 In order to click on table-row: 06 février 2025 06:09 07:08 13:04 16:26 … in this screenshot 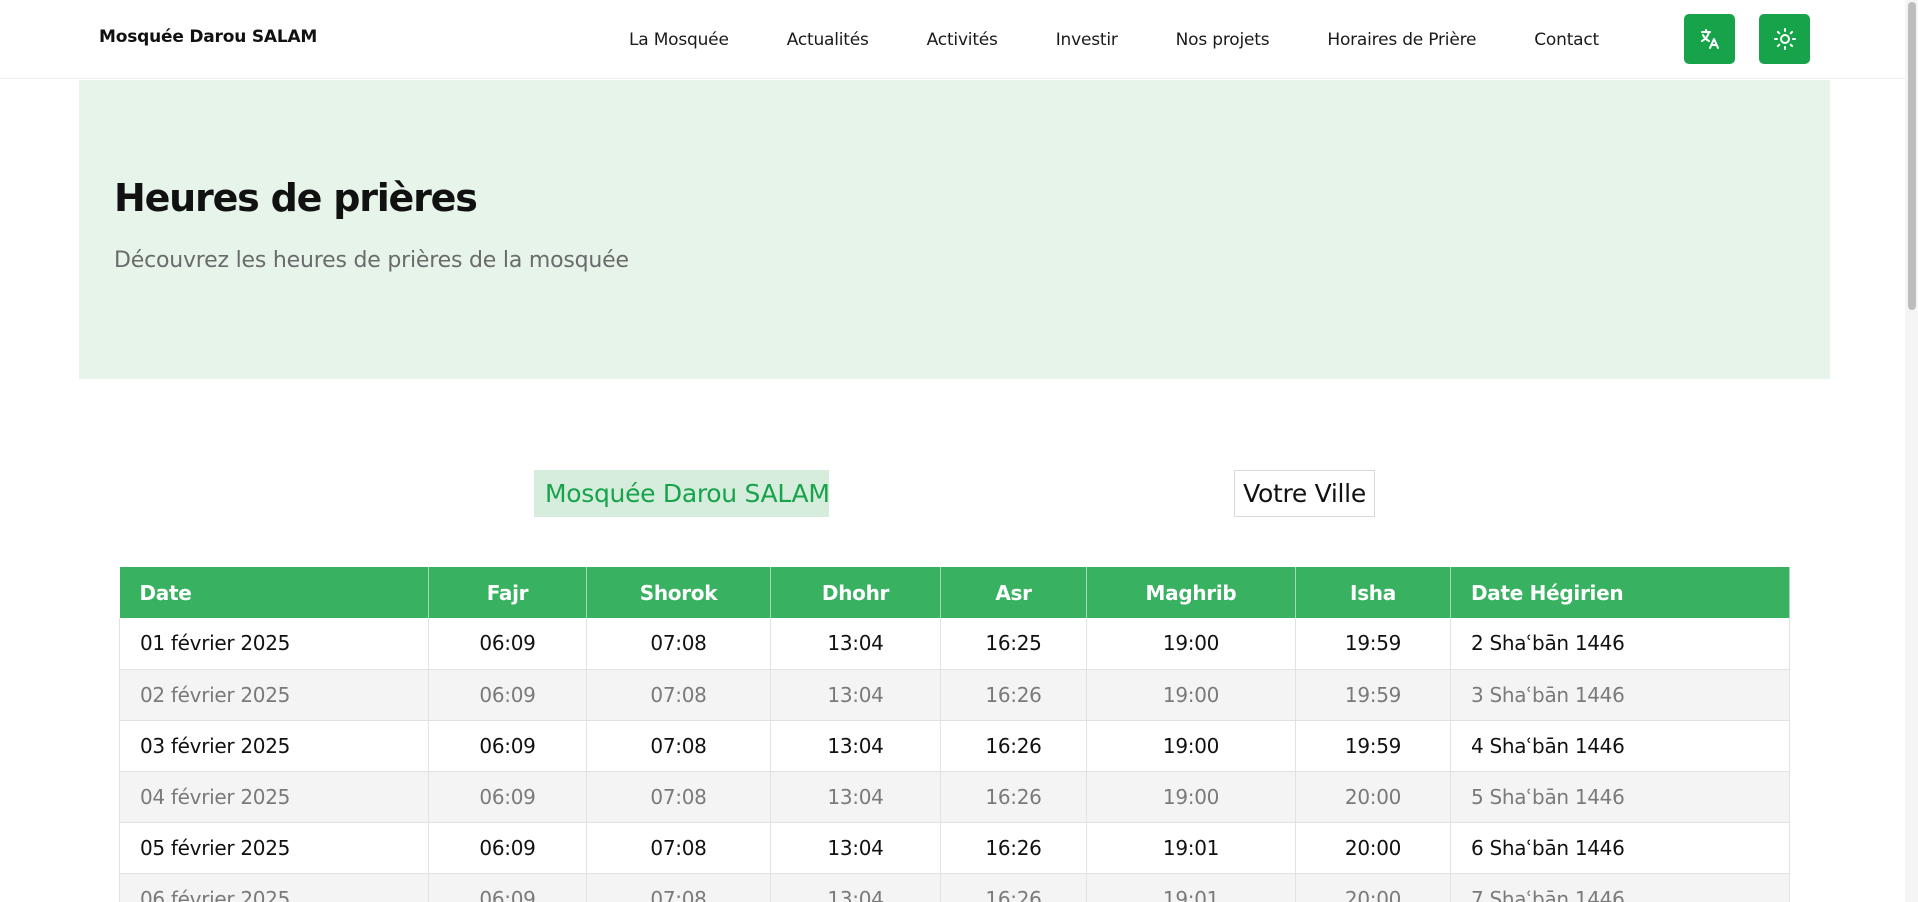, I will do `click(954, 887)`.